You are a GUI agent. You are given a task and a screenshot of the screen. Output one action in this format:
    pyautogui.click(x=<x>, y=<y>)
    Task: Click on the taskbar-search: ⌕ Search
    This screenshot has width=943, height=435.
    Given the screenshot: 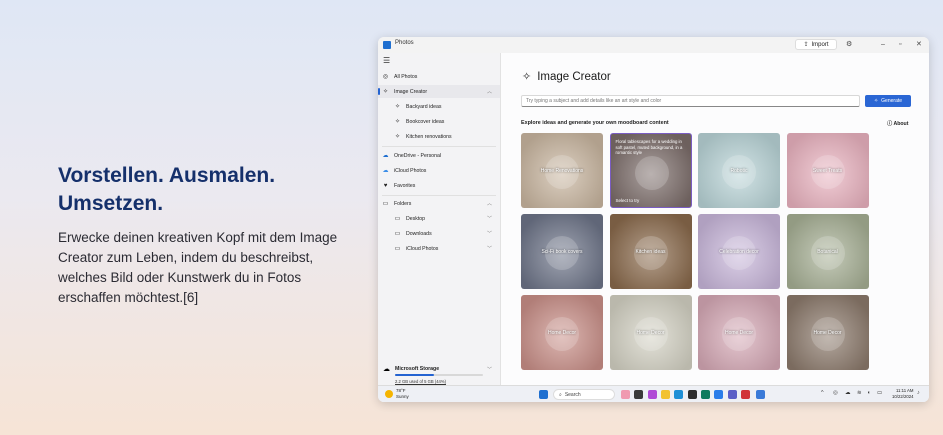 What is the action you would take?
    pyautogui.click(x=584, y=394)
    